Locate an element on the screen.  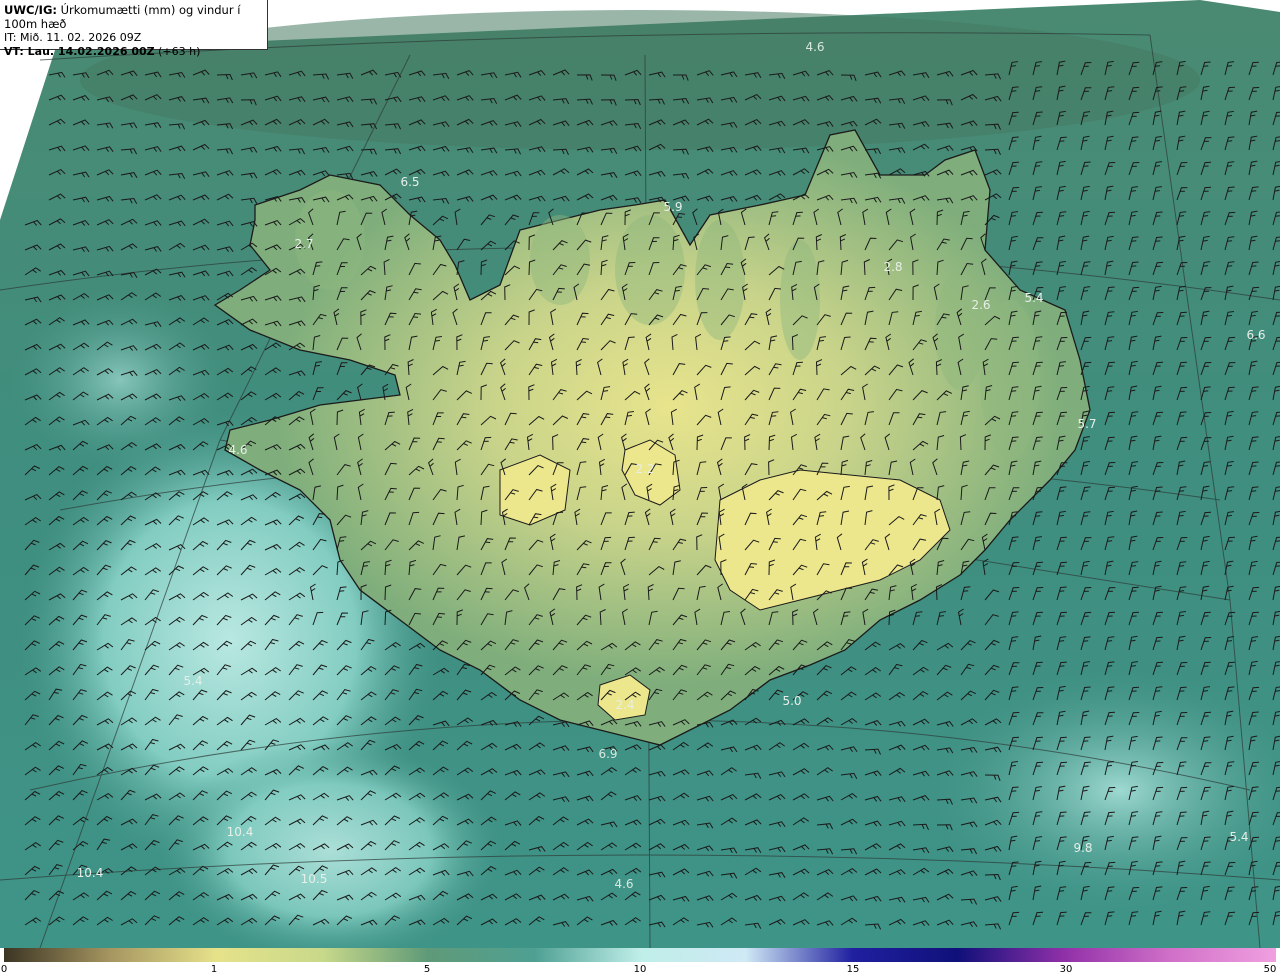
colorbar-strip is located at coordinates (640, 955).